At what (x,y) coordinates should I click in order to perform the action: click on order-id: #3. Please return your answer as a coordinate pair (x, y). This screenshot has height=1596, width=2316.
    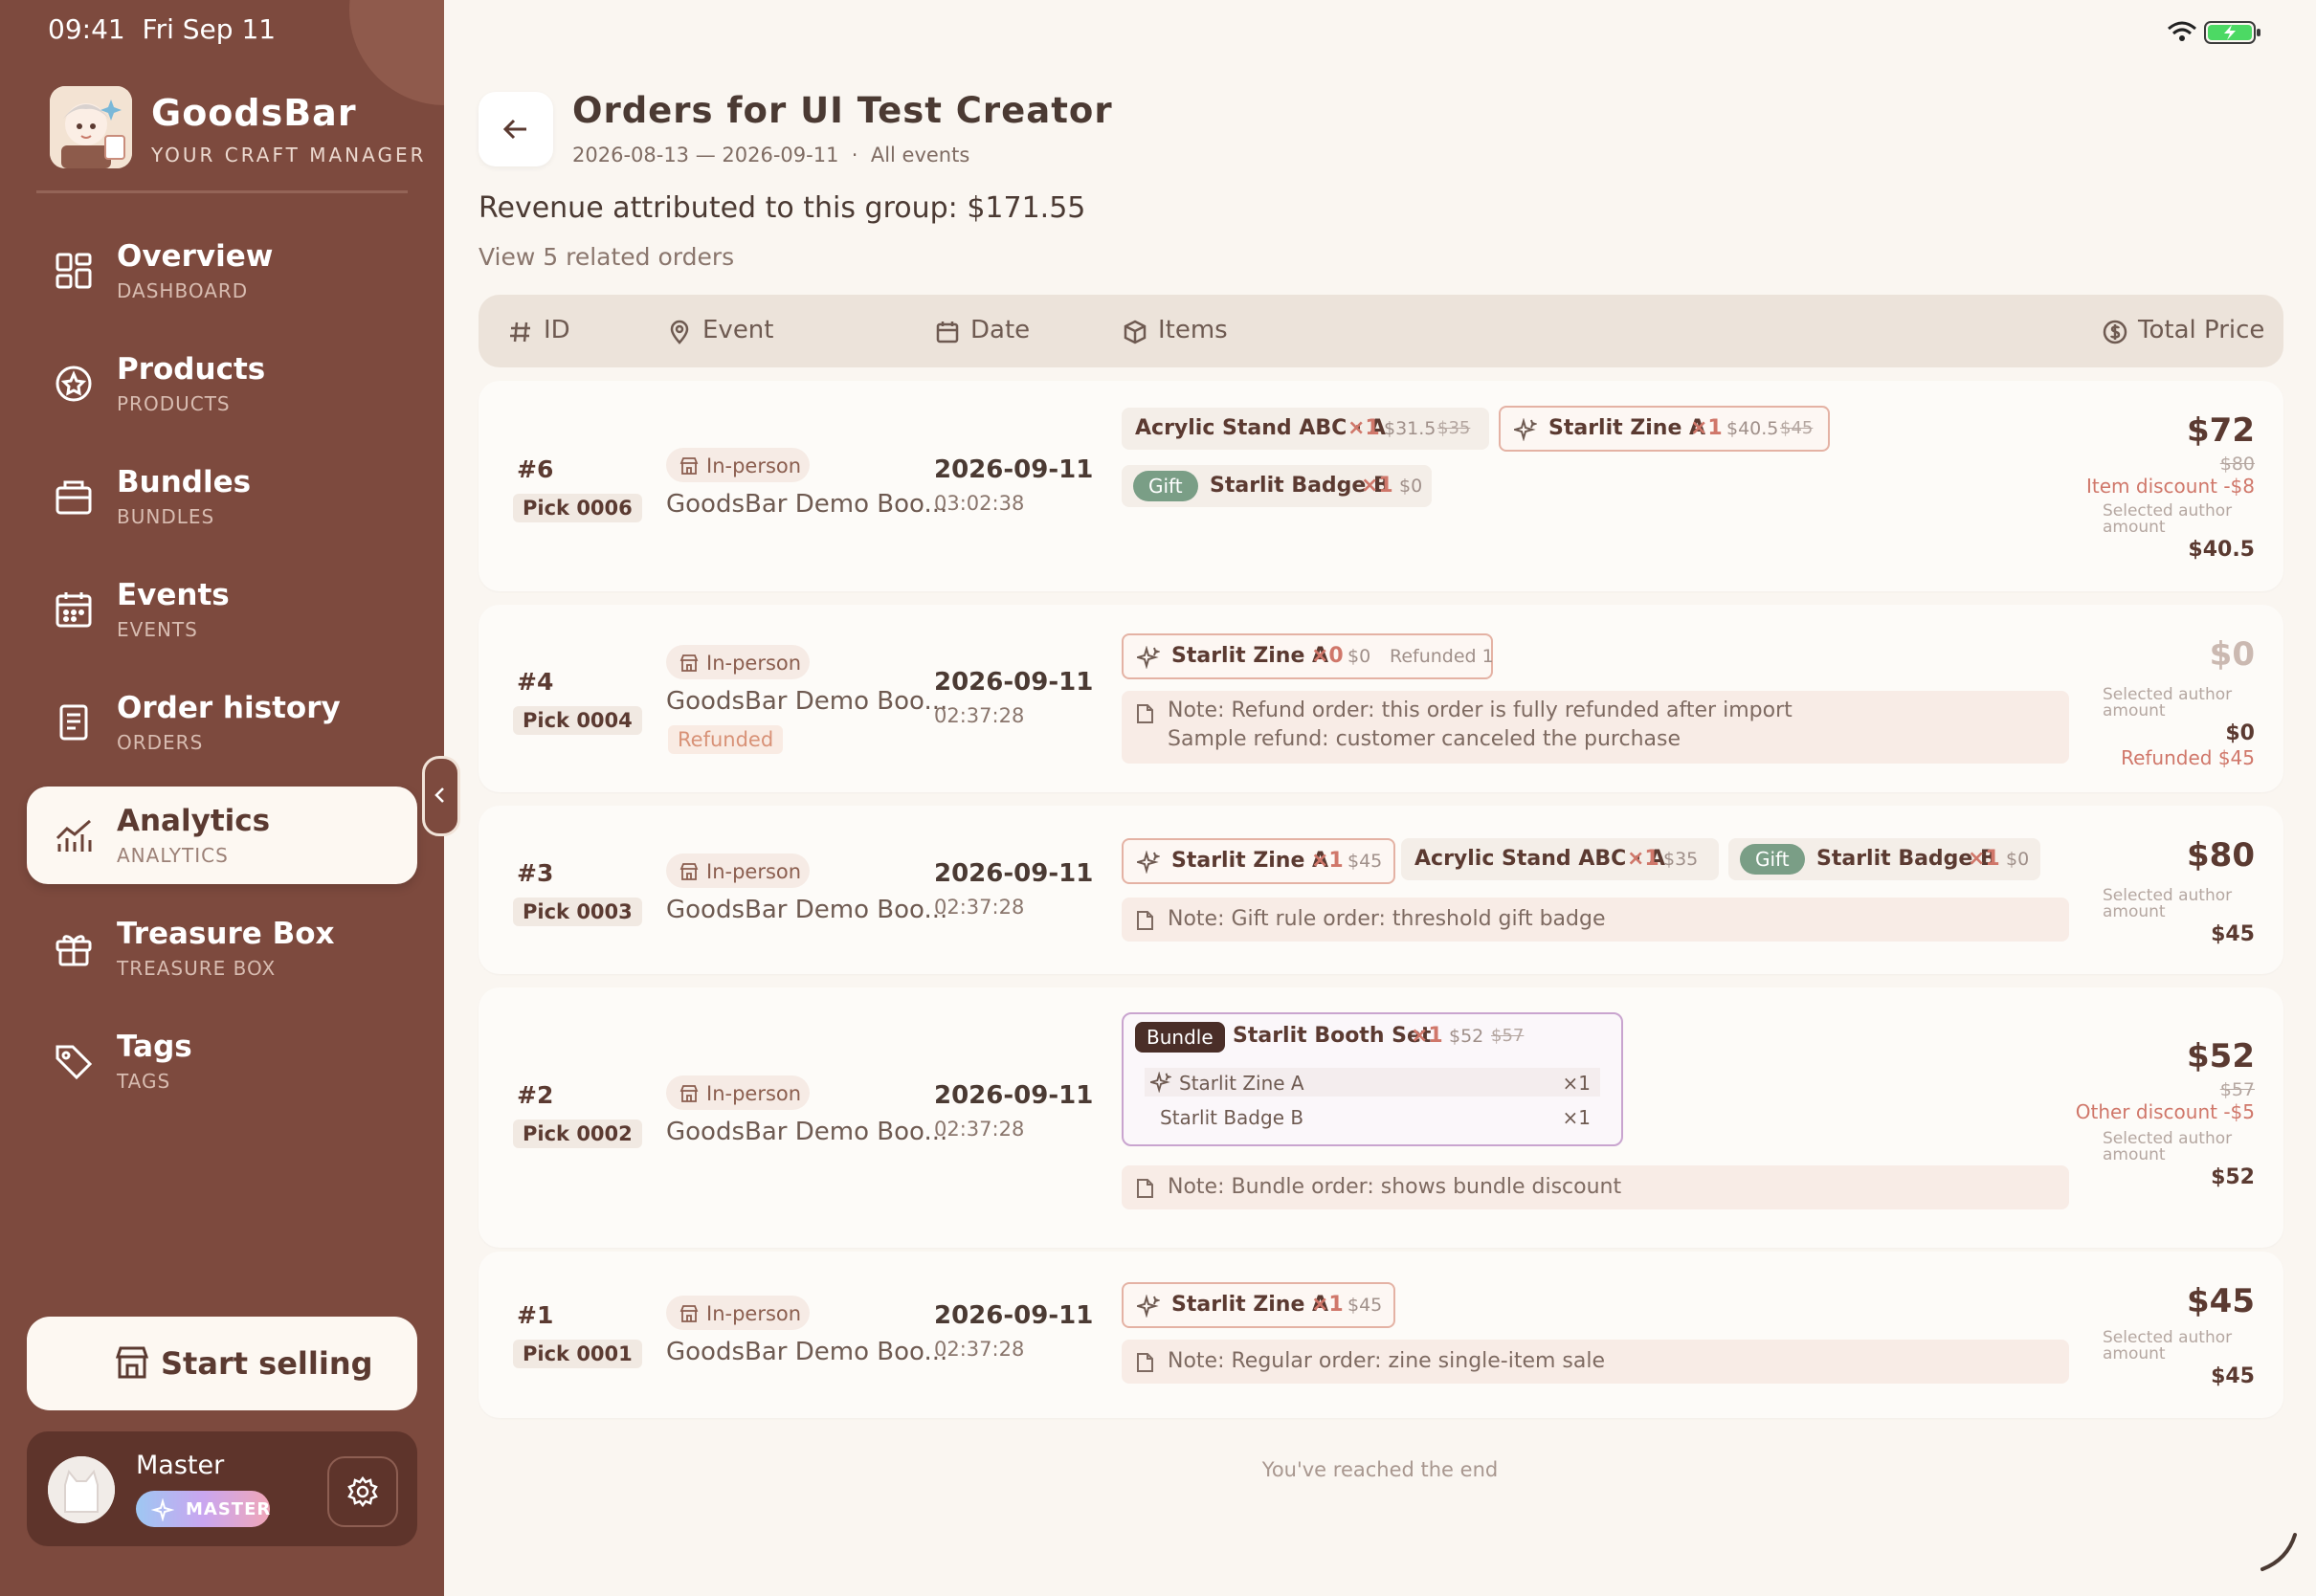
    Looking at the image, I should click on (536, 873).